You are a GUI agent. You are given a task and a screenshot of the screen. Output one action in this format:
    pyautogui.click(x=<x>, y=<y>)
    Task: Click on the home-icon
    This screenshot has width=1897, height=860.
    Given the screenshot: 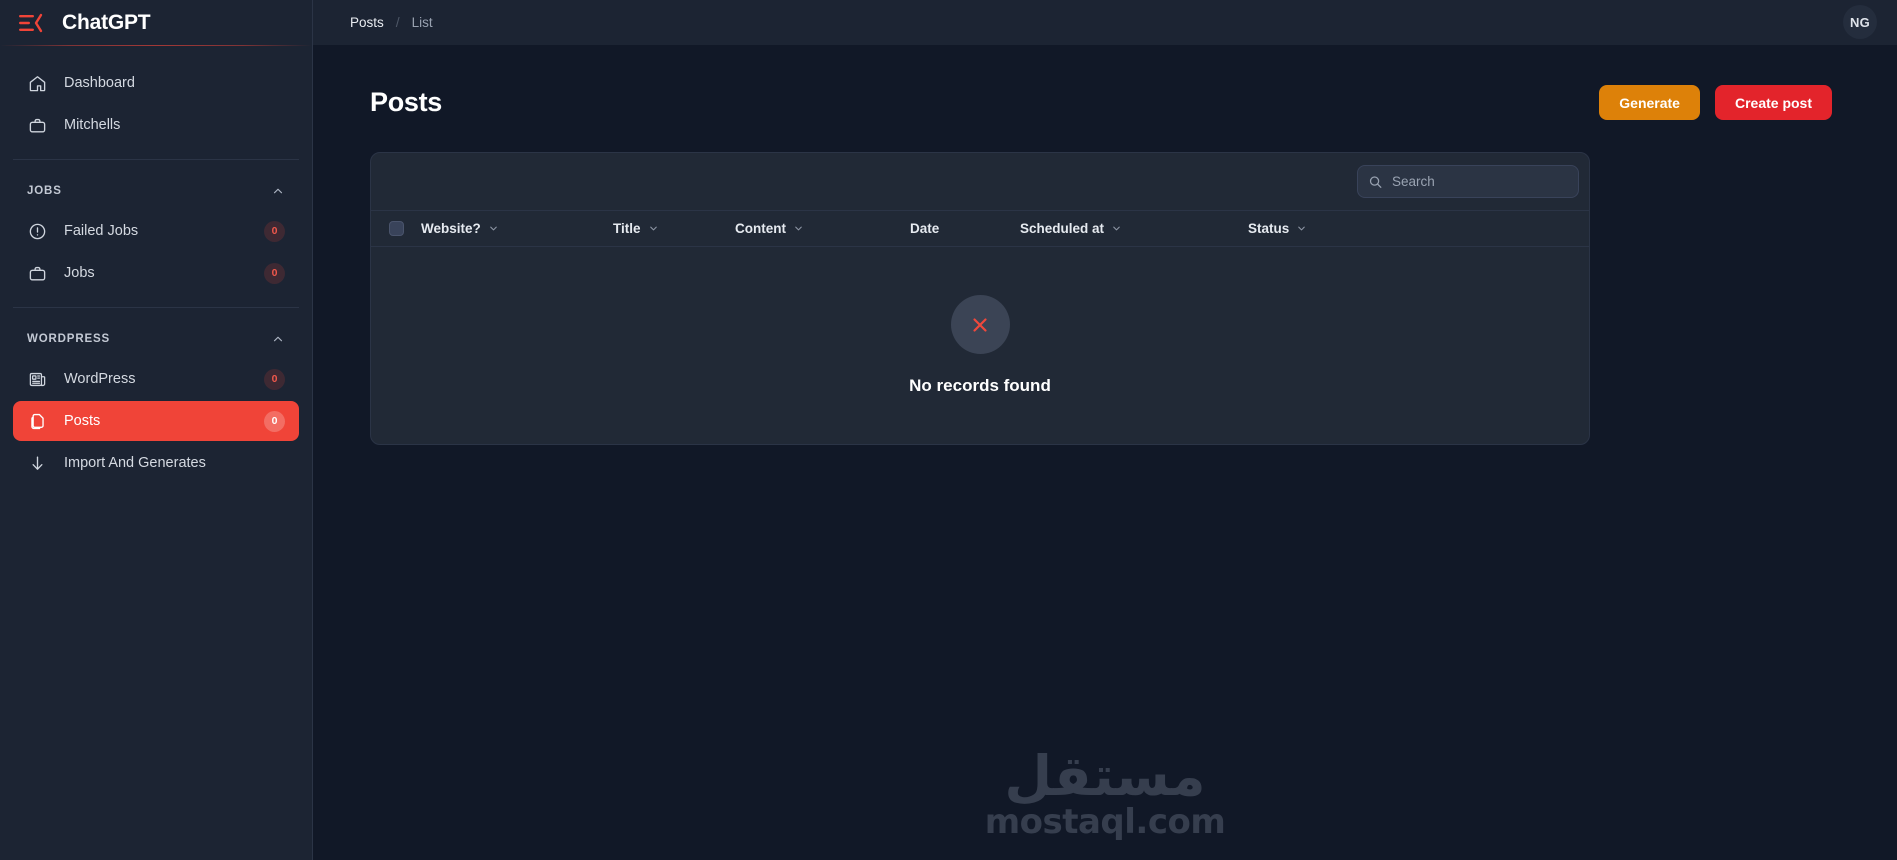 What is the action you would take?
    pyautogui.click(x=37, y=83)
    